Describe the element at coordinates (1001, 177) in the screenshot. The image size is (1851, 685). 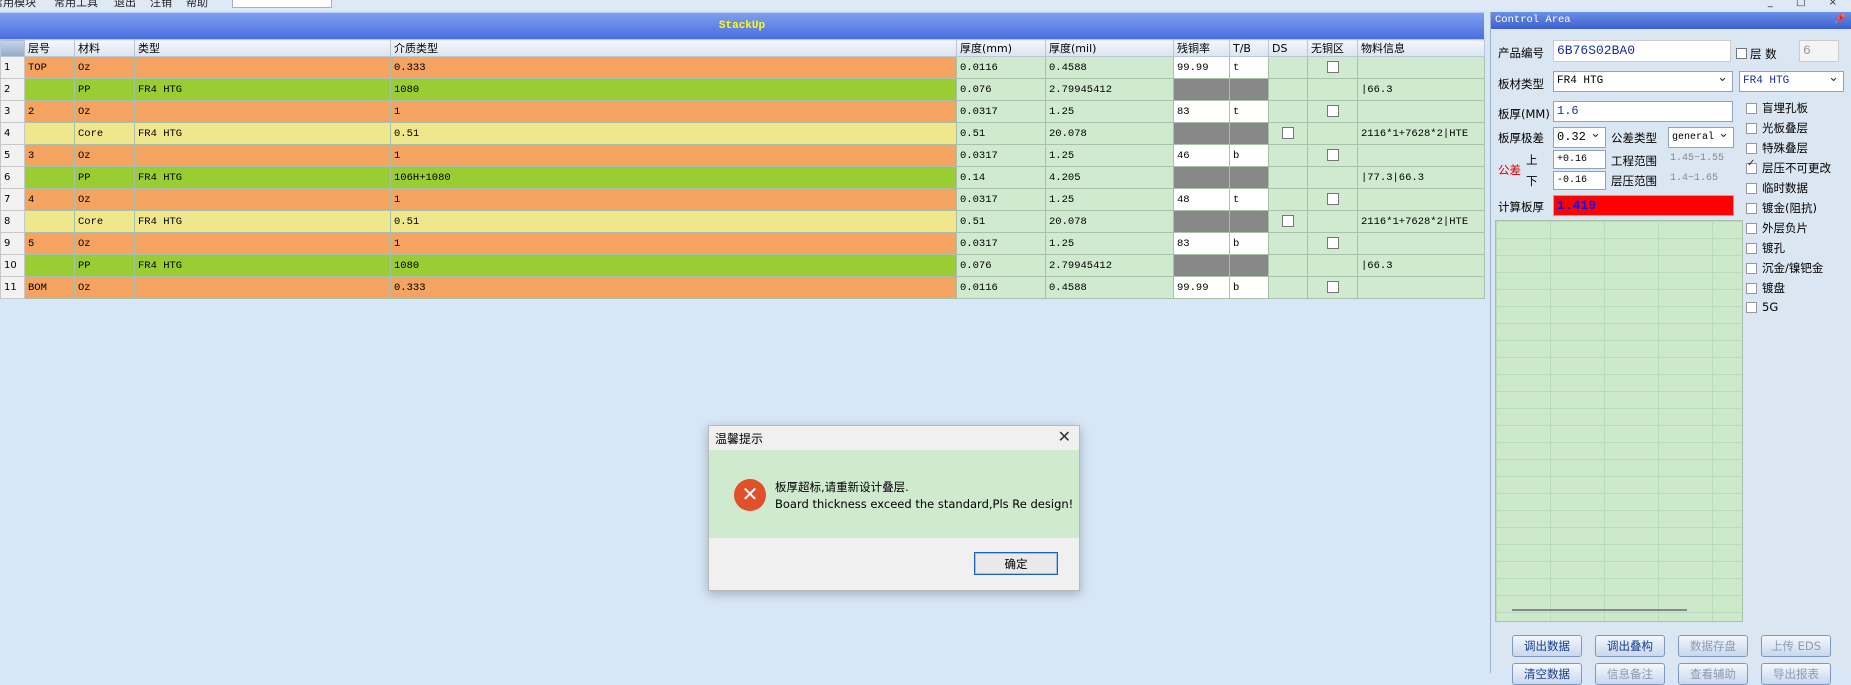
I see `thickness-mm-cell: 0.14` at that location.